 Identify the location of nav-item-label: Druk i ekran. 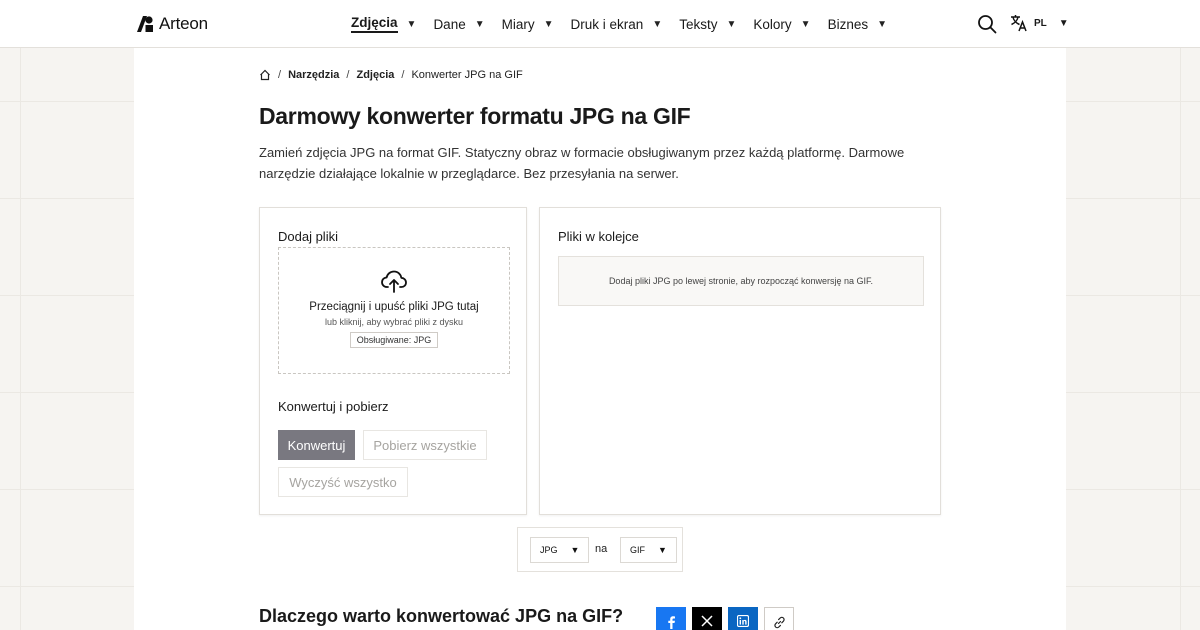
(607, 24).